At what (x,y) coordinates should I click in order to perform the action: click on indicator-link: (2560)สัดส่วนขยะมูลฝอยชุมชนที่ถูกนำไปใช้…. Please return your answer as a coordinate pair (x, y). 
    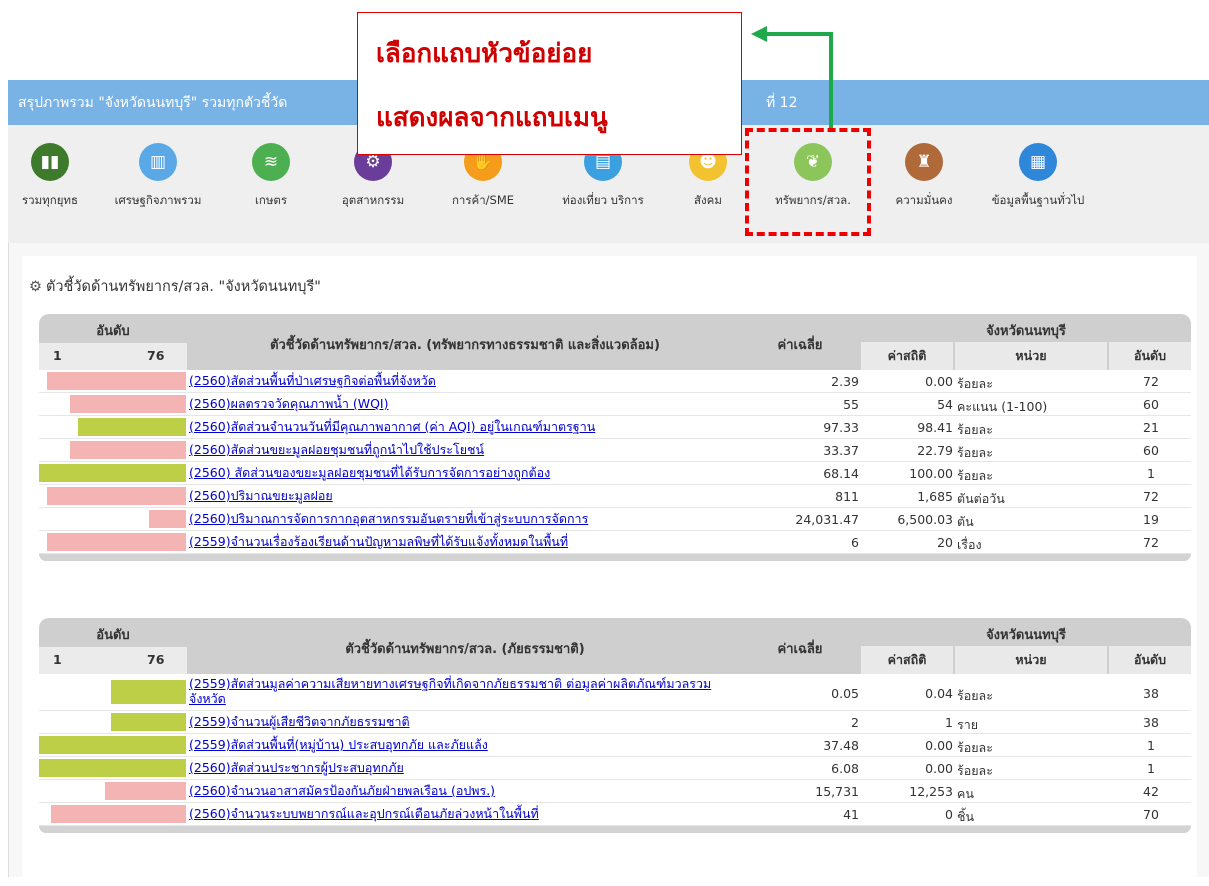
    Looking at the image, I should click on (465, 449).